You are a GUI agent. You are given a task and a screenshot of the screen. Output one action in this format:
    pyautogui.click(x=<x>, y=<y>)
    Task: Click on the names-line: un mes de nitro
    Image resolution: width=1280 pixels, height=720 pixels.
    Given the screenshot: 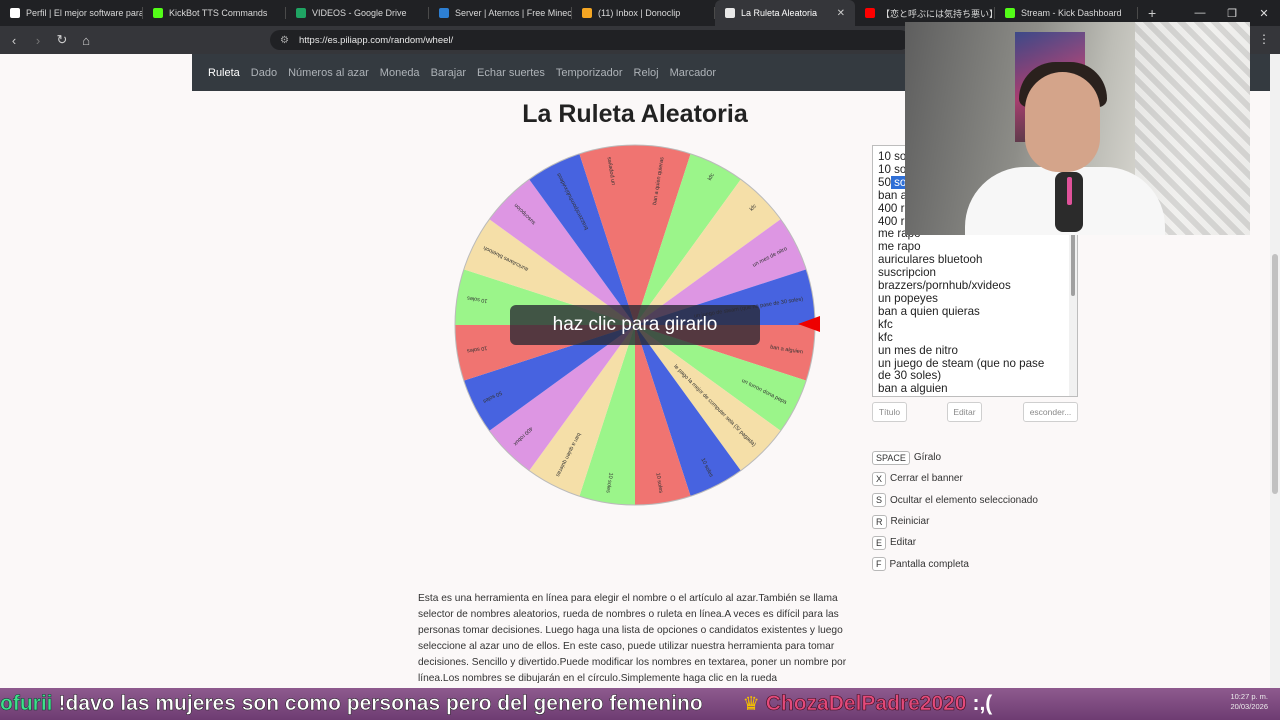 What is the action you would take?
    pyautogui.click(x=918, y=350)
    